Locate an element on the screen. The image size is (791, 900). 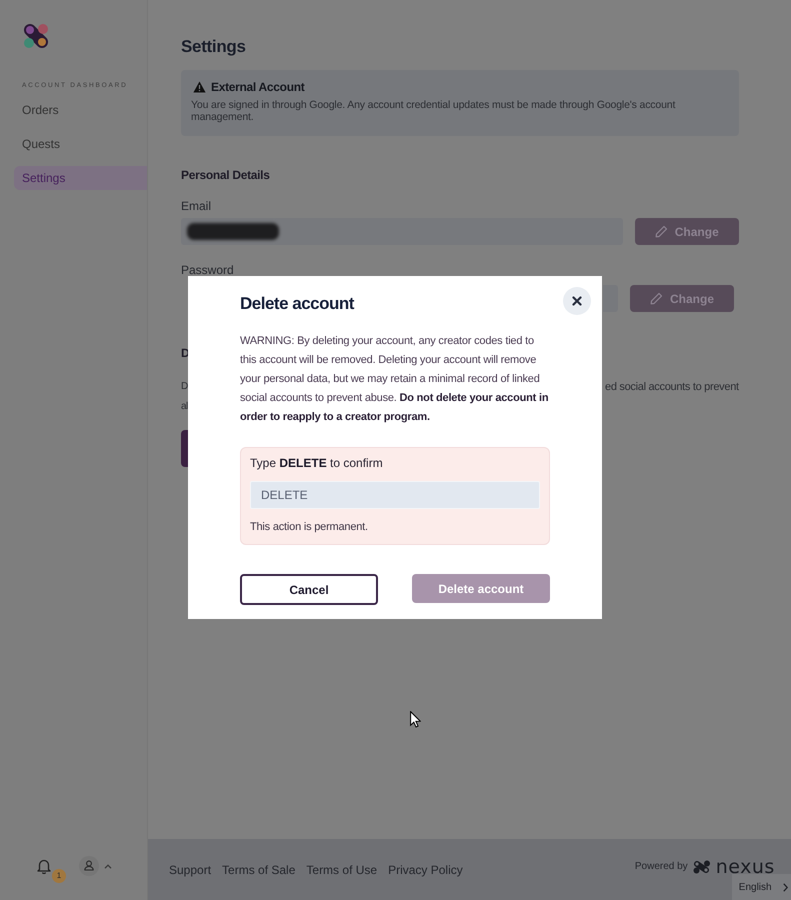
language-selector: English is located at coordinates (761, 887).